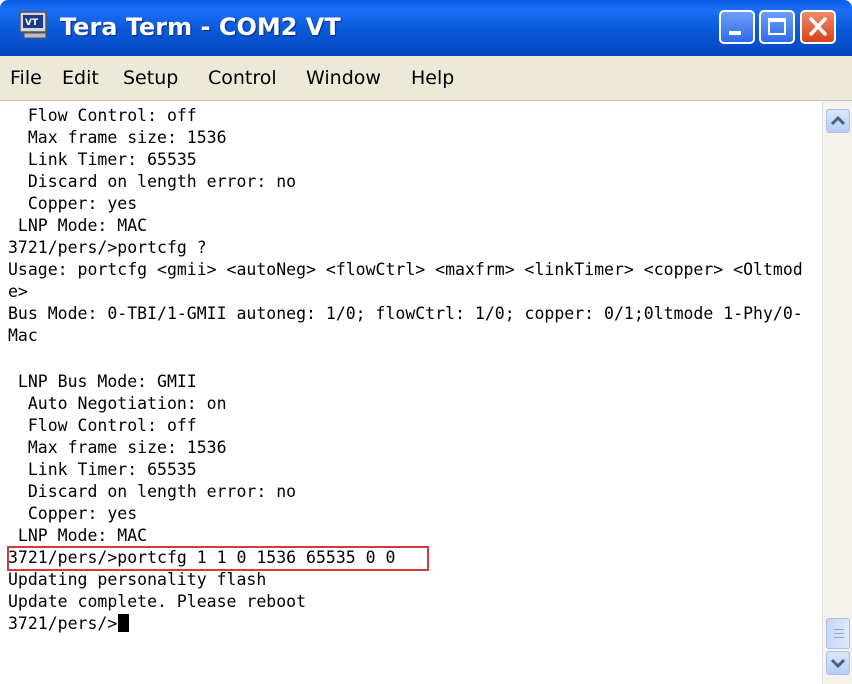 The image size is (852, 684). Describe the element at coordinates (23, 335) in the screenshot. I see `terminal-line: Mac` at that location.